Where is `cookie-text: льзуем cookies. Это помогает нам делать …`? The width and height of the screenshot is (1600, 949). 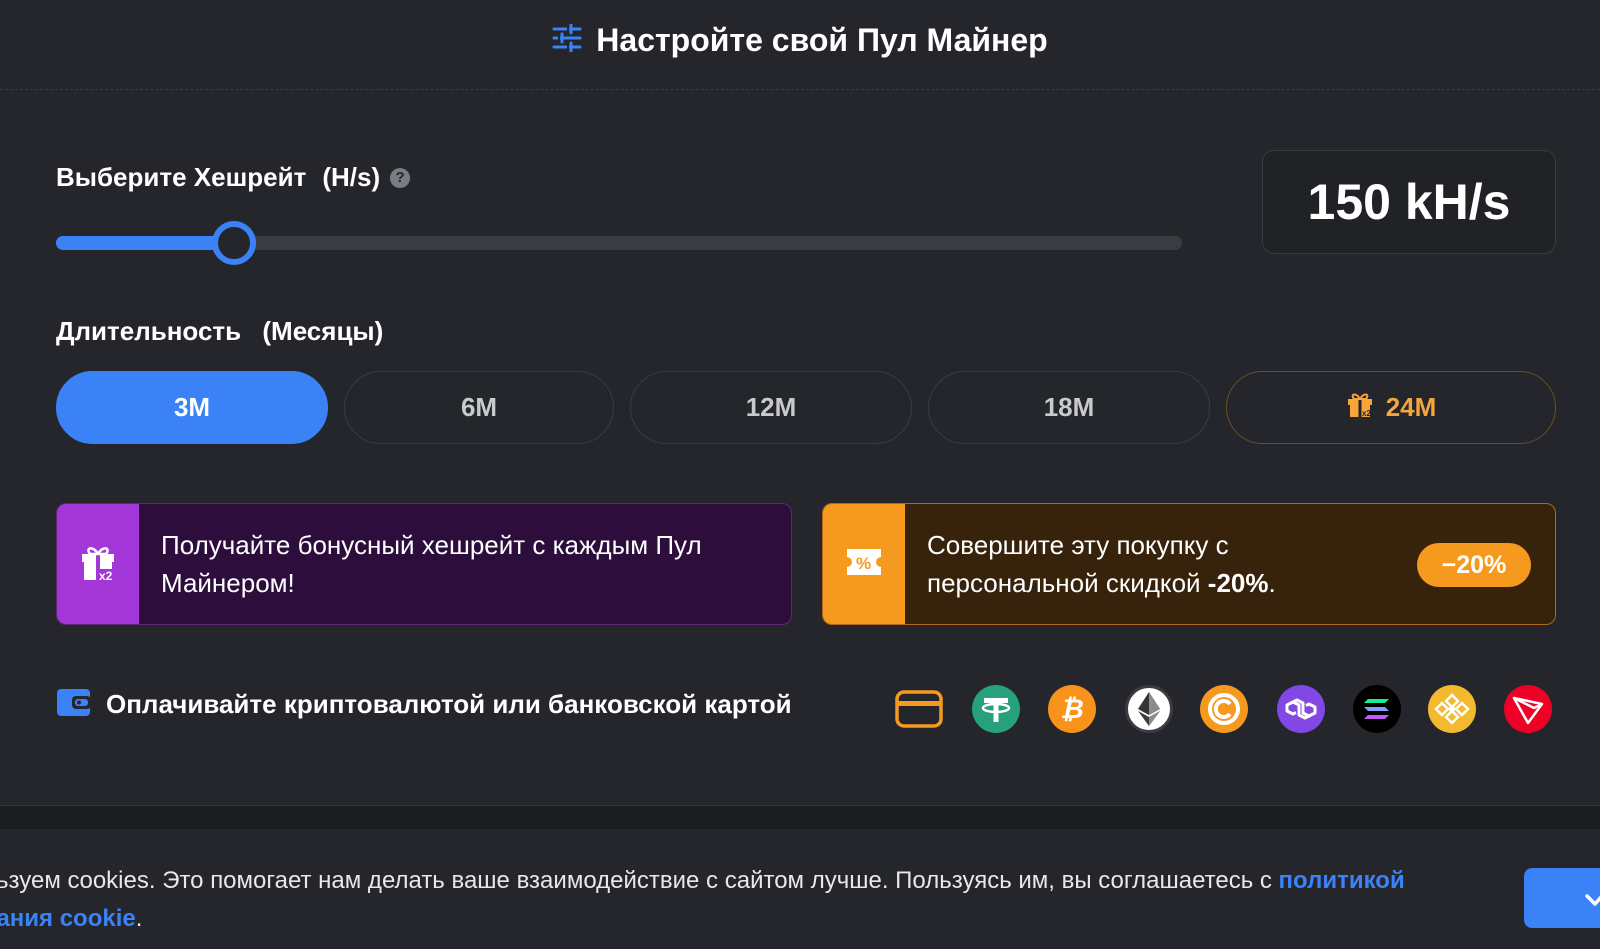 cookie-text: льзуем cookies. Это помогает нам делать … is located at coordinates (741, 900).